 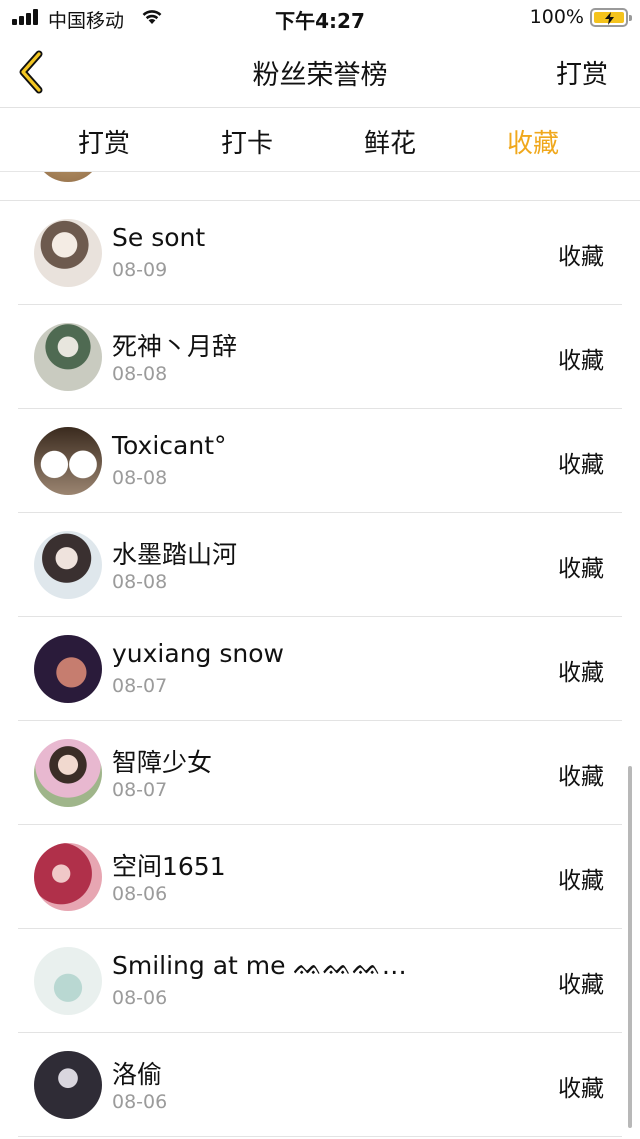 I want to click on tab-bar: 打赏 打卡 鲜花 收藏, so click(x=320, y=140).